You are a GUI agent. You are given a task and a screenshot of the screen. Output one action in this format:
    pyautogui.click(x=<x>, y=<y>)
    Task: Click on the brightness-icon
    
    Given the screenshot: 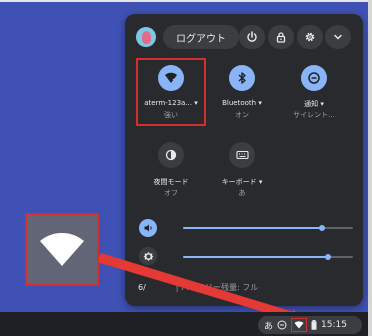 What is the action you would take?
    pyautogui.click(x=148, y=256)
    